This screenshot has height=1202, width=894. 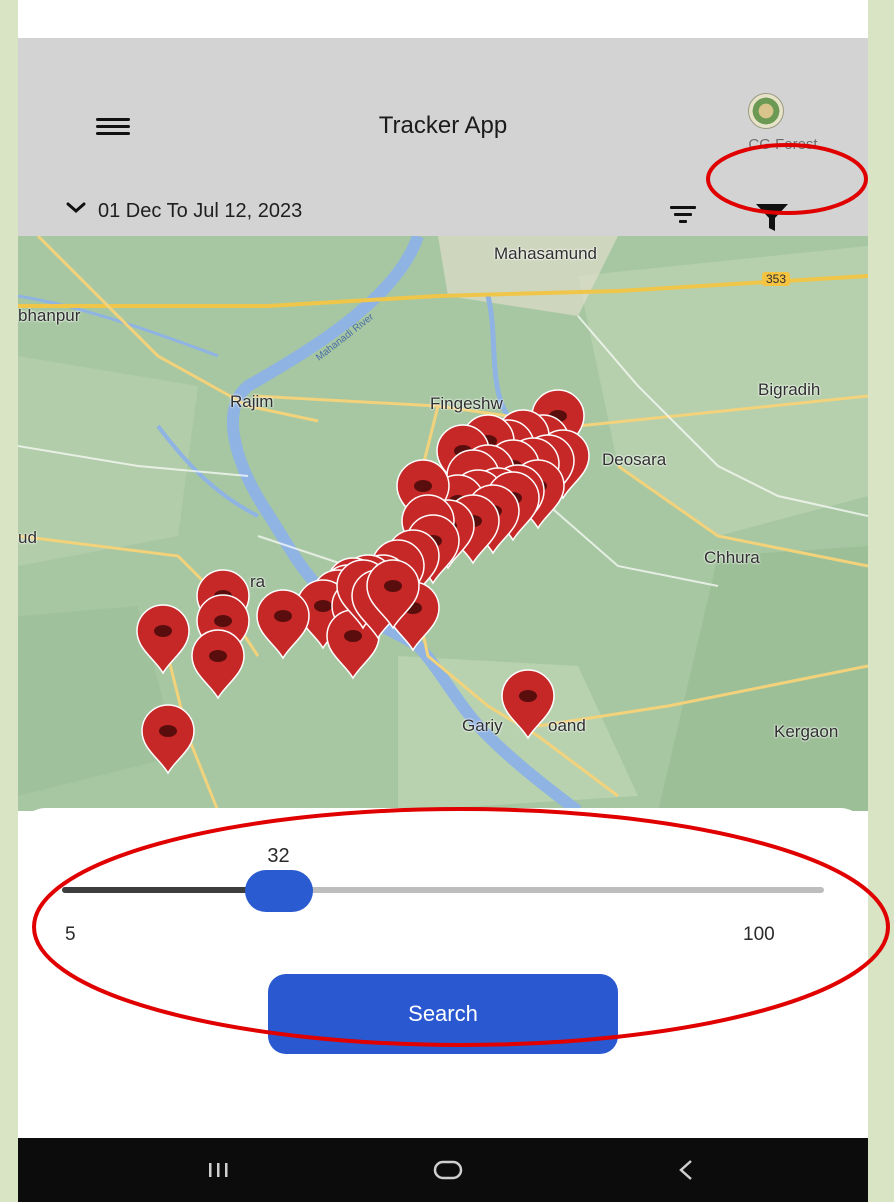 What do you see at coordinates (448, 1170) in the screenshot?
I see `home-icon` at bounding box center [448, 1170].